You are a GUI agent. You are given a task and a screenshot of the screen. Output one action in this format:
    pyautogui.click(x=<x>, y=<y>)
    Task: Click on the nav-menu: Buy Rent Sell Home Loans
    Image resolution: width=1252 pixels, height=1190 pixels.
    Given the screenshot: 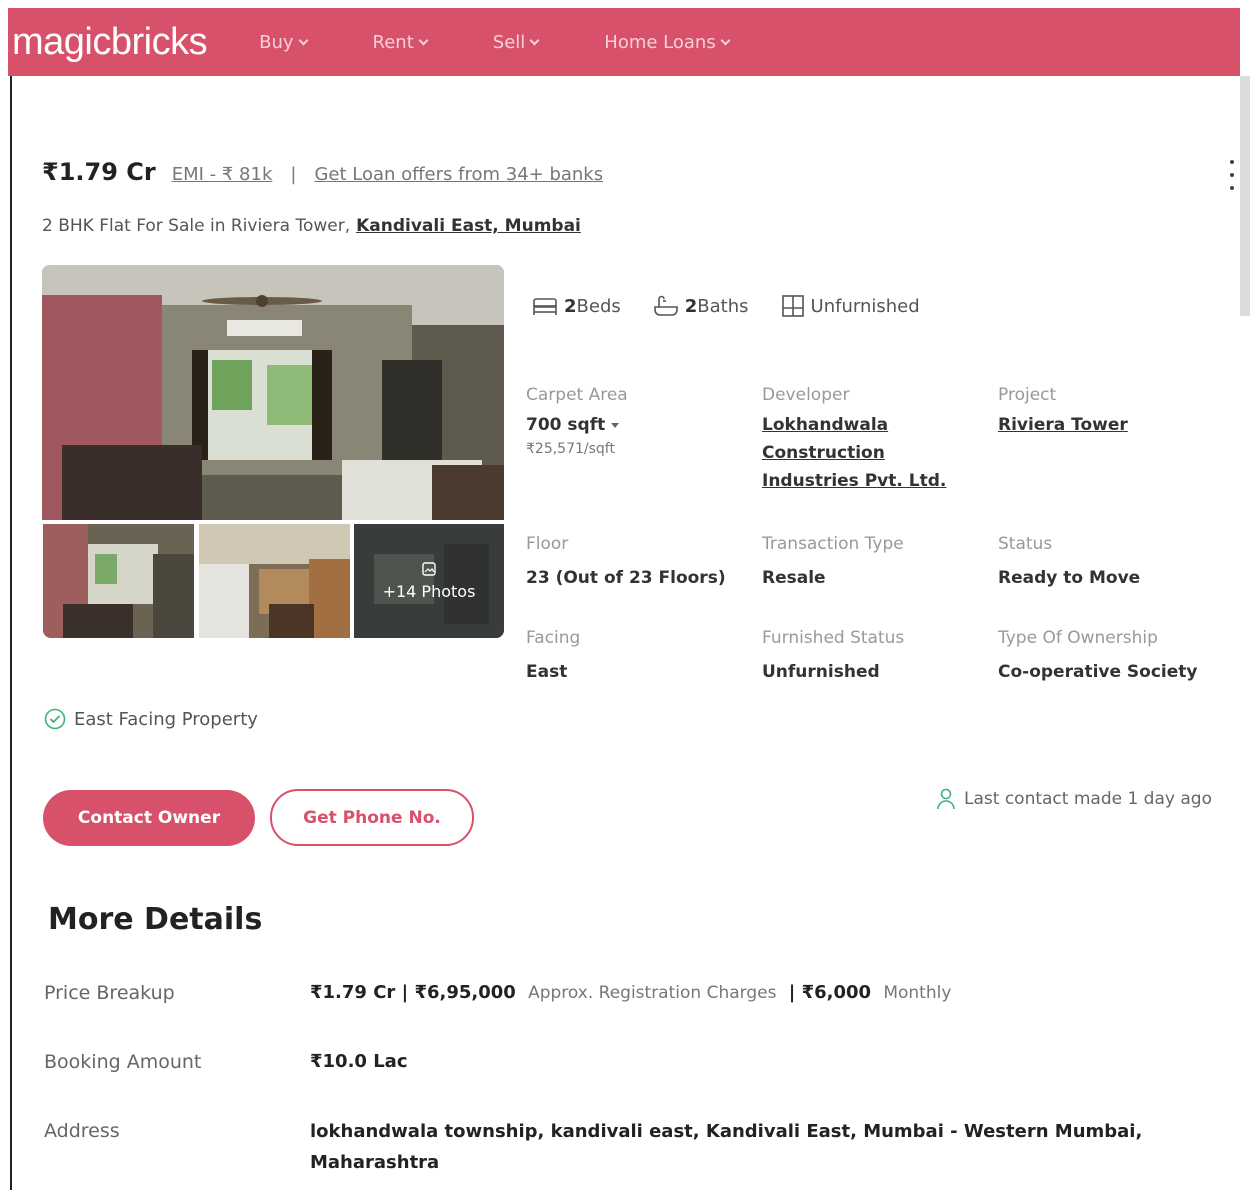 What is the action you would take?
    pyautogui.click(x=495, y=42)
    